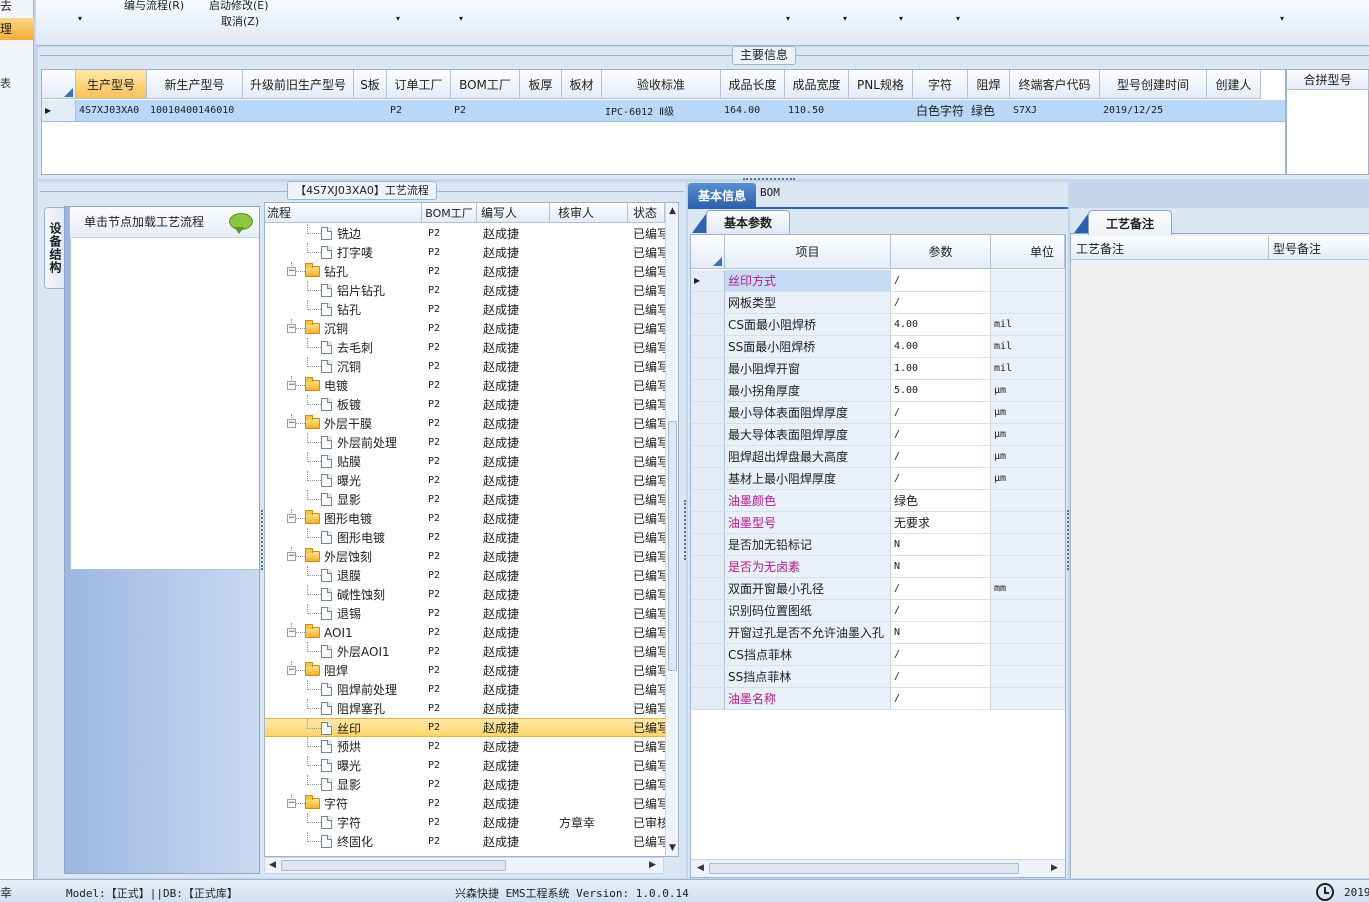  I want to click on tree-node: 外层干膜, so click(340, 423).